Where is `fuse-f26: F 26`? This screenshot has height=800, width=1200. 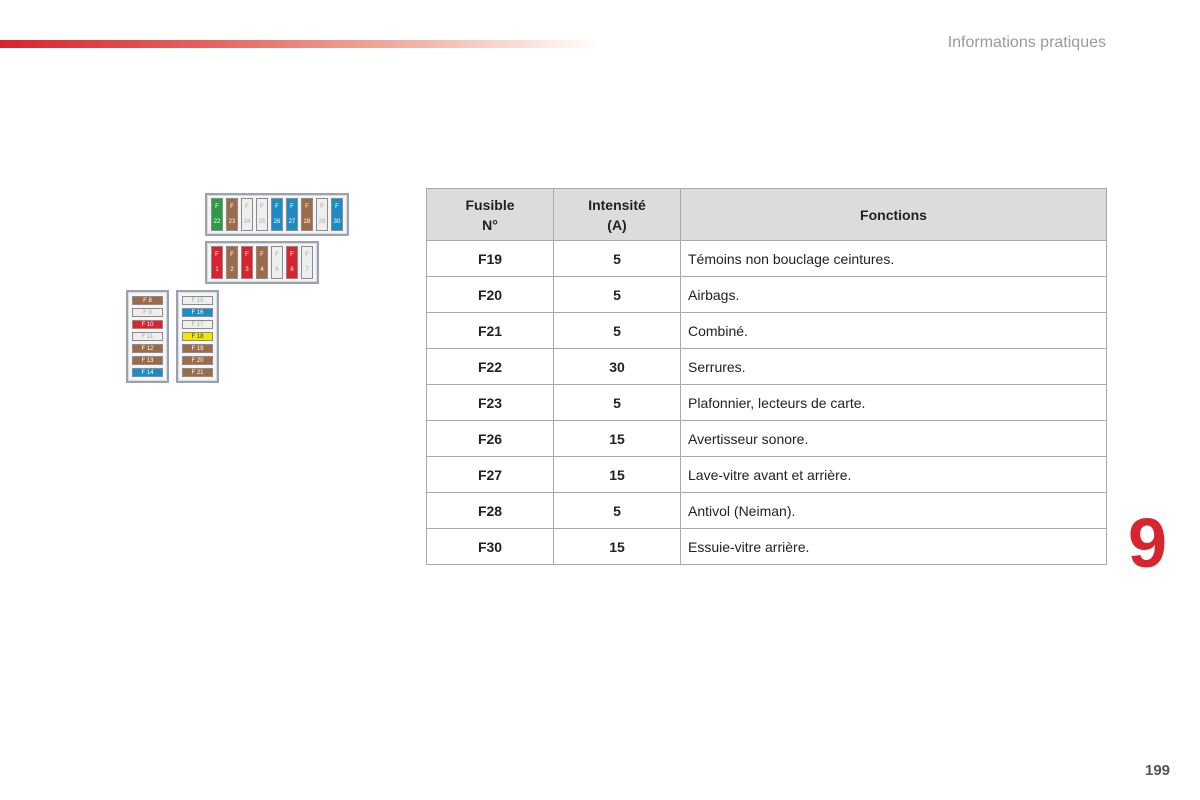 fuse-f26: F 26 is located at coordinates (277, 214).